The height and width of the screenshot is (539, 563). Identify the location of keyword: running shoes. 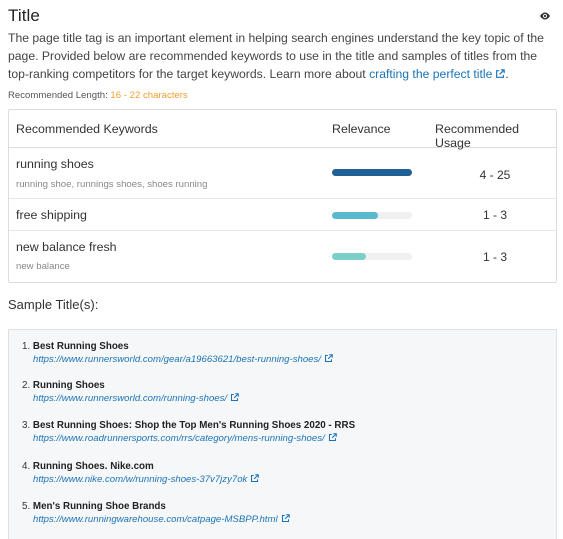
(55, 164).